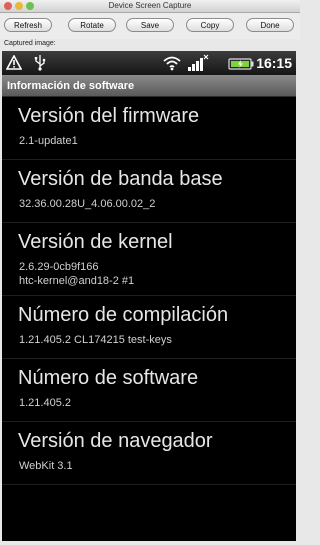 This screenshot has width=320, height=545. I want to click on item-title: Versión de kernel, so click(95, 242).